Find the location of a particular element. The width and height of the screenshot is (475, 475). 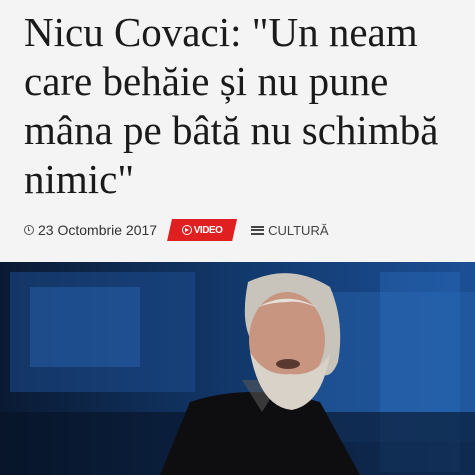

clock-icon is located at coordinates (29, 230).